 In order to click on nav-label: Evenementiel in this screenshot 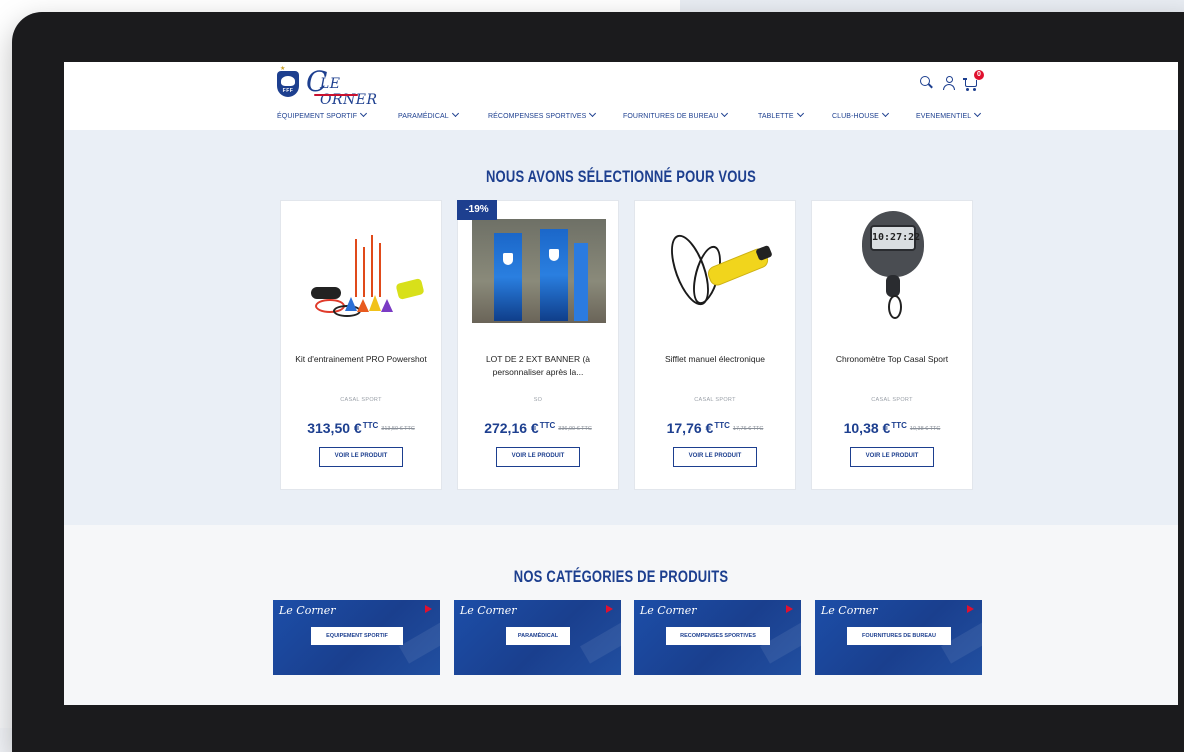, I will do `click(944, 116)`.